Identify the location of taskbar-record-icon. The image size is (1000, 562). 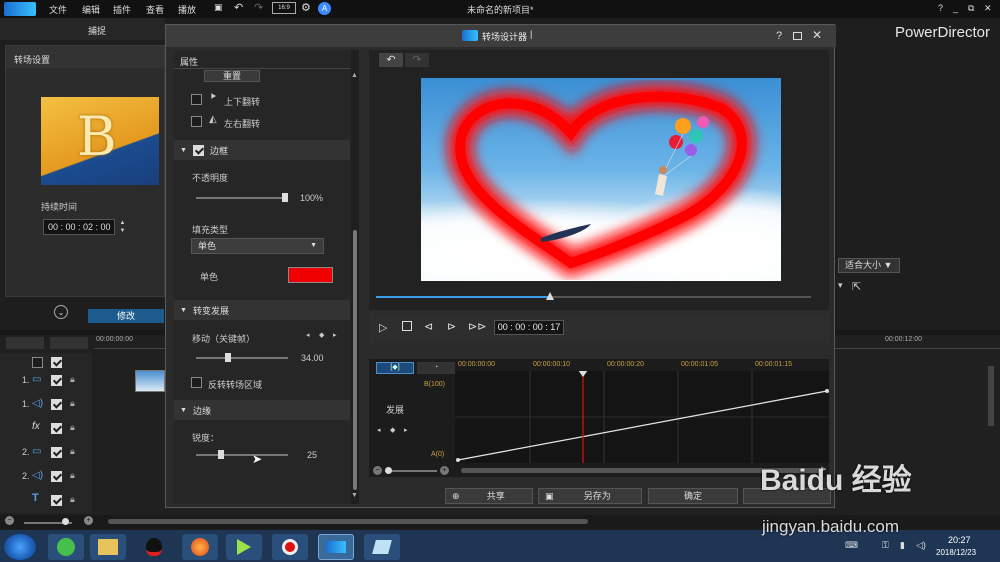
(290, 547).